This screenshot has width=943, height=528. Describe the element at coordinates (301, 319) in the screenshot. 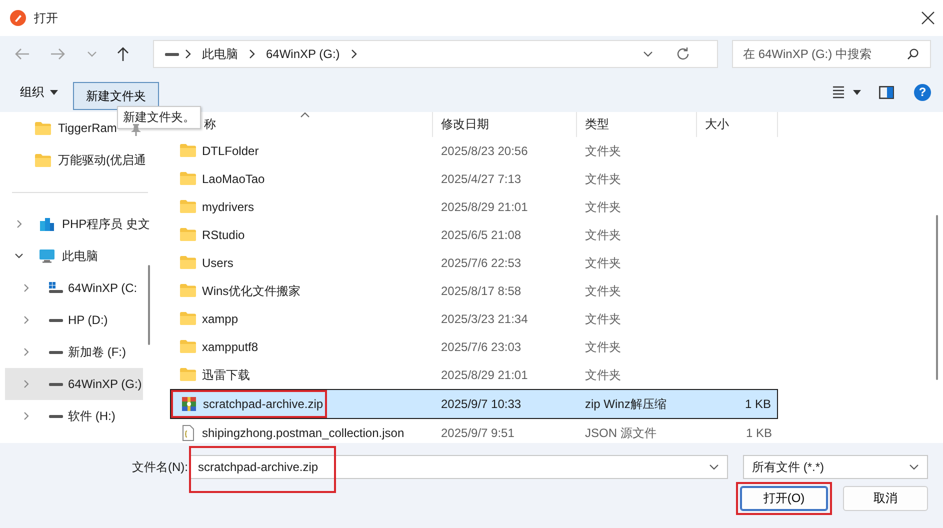

I see `file-row: xampp` at that location.